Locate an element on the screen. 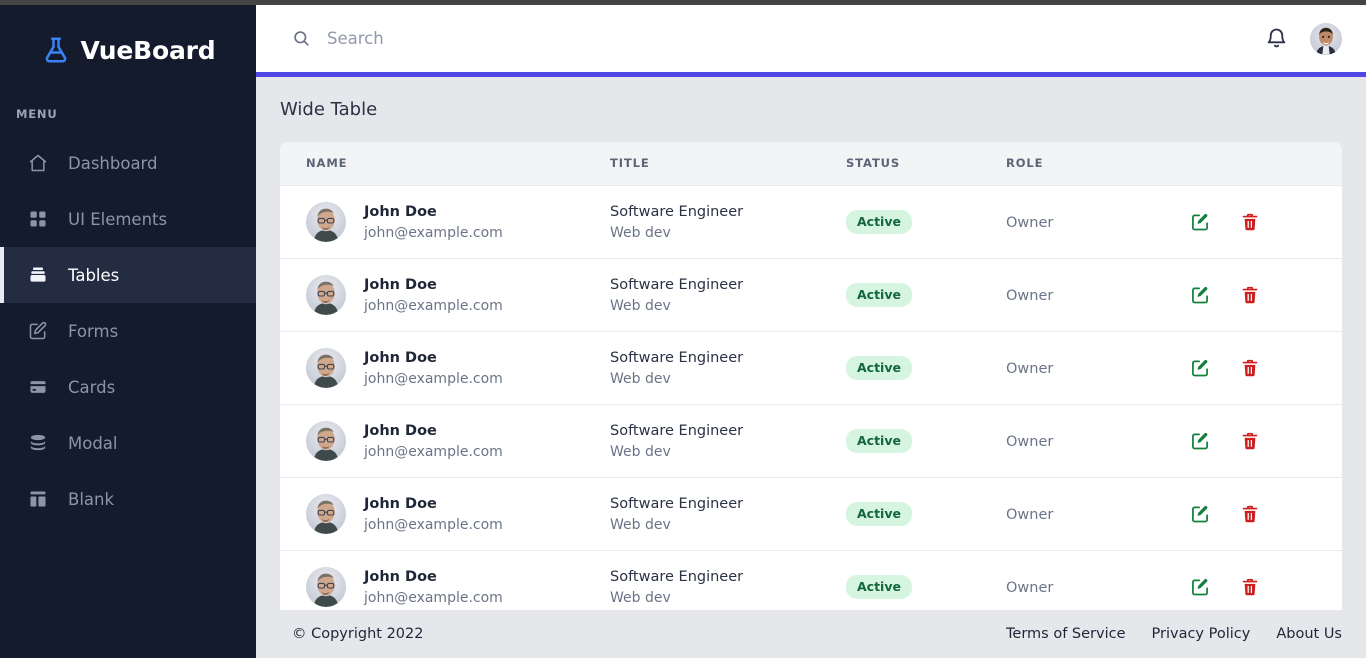  header-accent-bar is located at coordinates (811, 74).